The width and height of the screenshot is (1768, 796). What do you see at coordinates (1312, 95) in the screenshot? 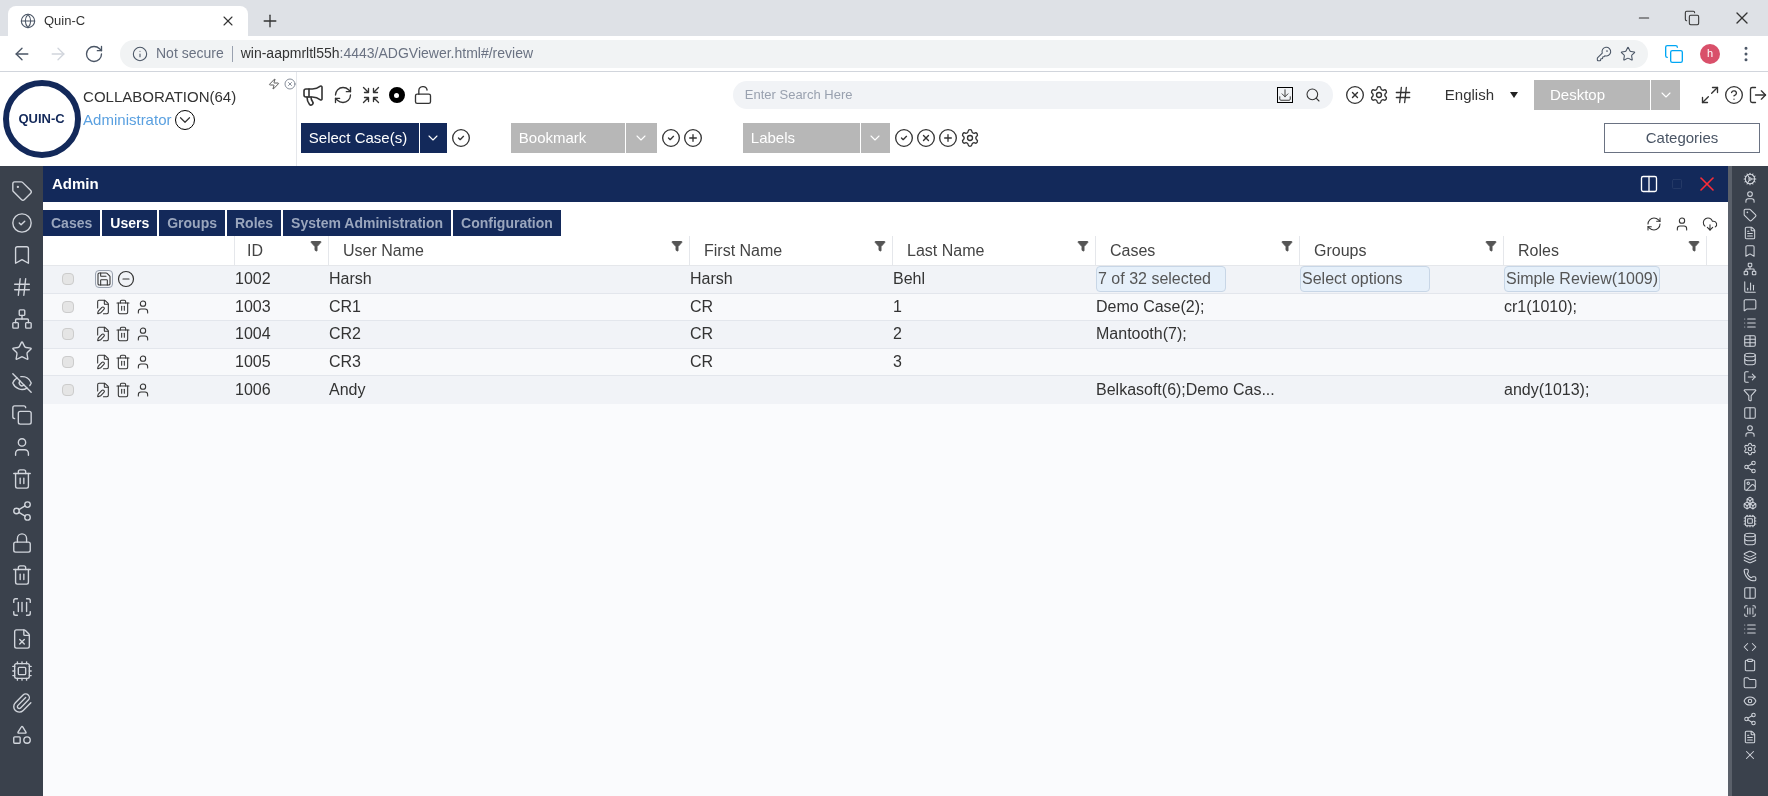
I see `search-icon` at bounding box center [1312, 95].